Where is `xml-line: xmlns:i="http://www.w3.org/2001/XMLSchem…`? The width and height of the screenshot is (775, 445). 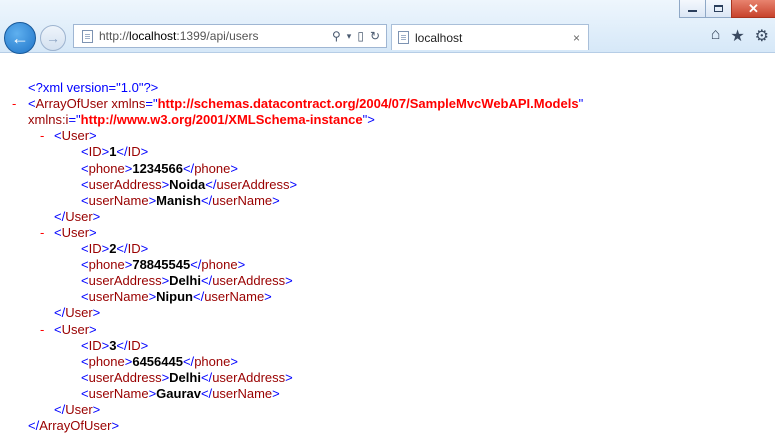 xml-line: xmlns:i="http://www.w3.org/2001/XMLSchem… is located at coordinates (201, 120).